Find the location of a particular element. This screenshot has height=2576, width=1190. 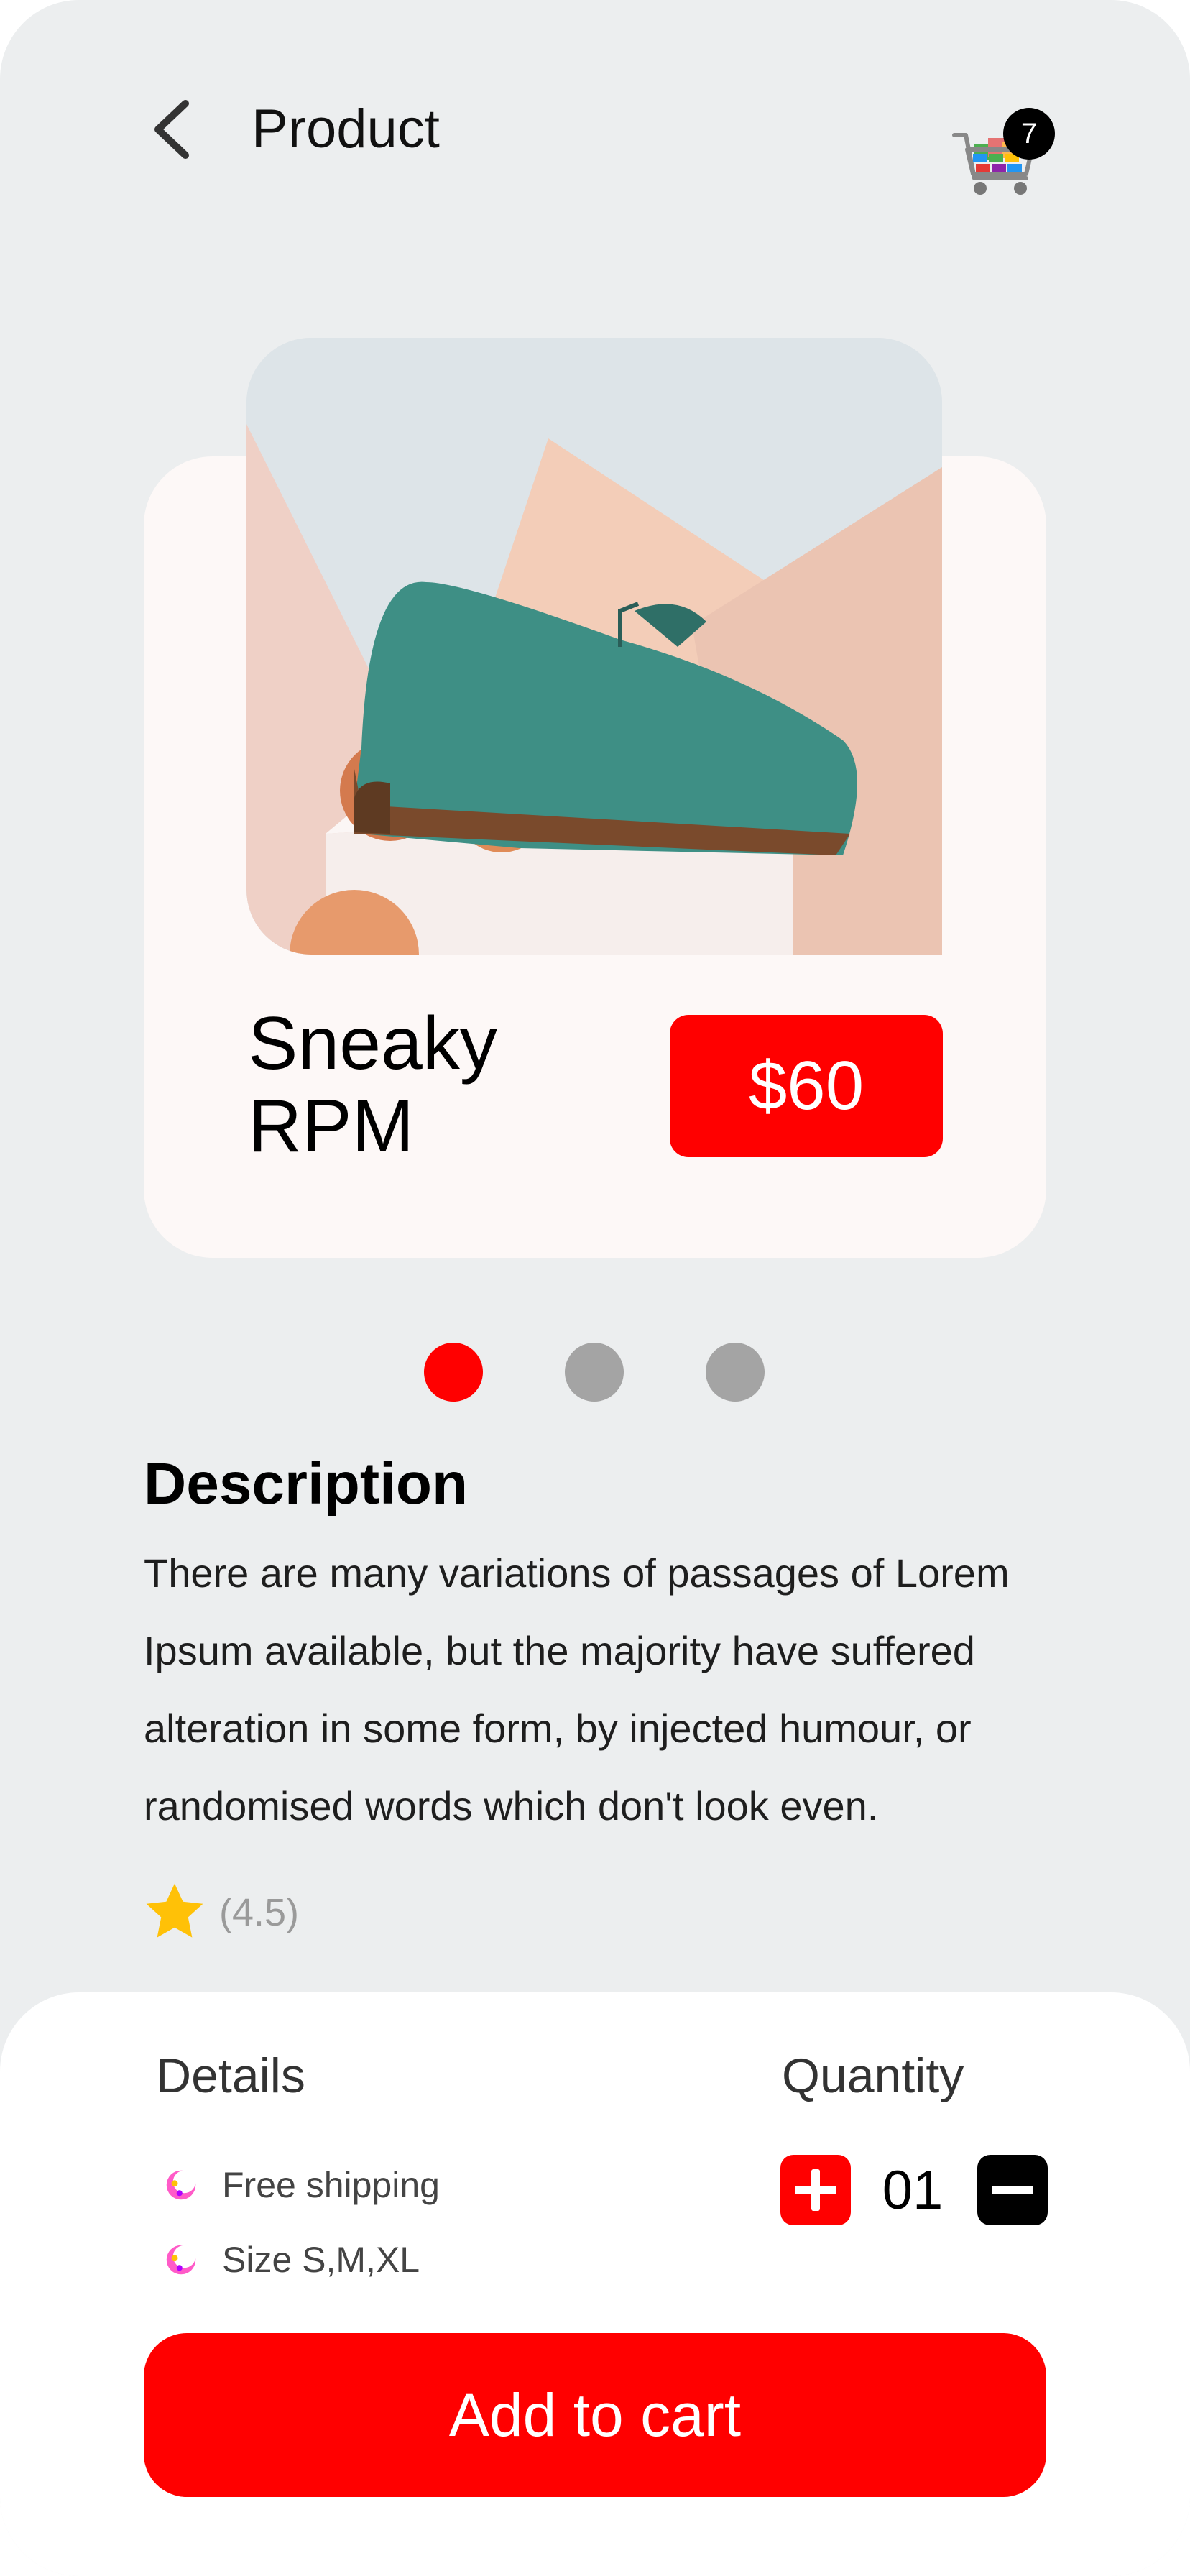

minus-icon is located at coordinates (1012, 2190).